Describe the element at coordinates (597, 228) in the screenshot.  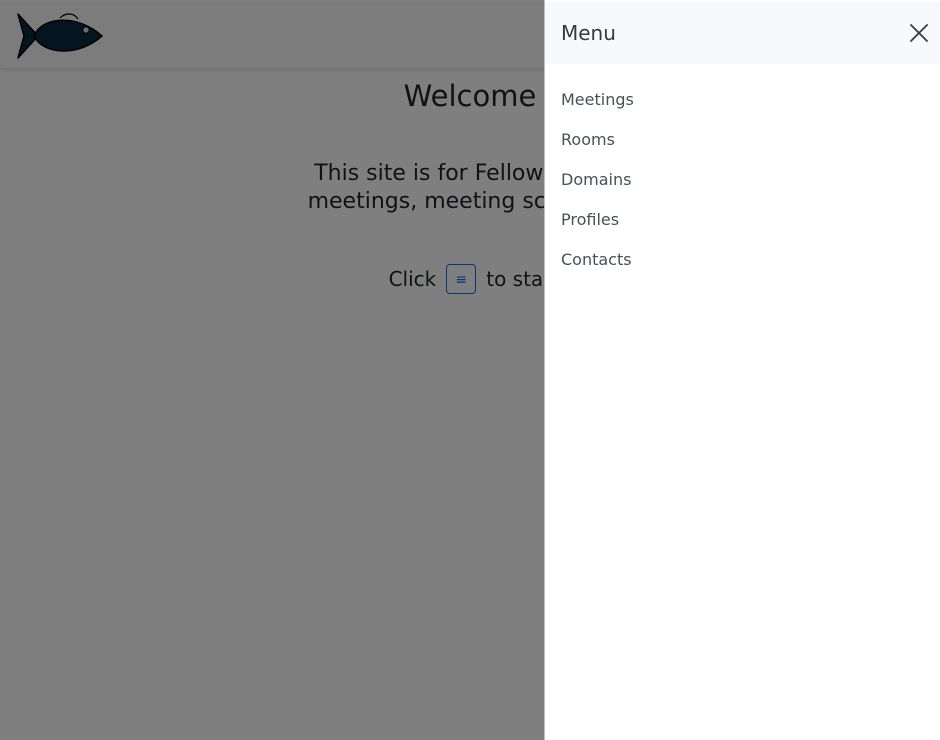
I see `menu-item-profiles: Profiles` at that location.